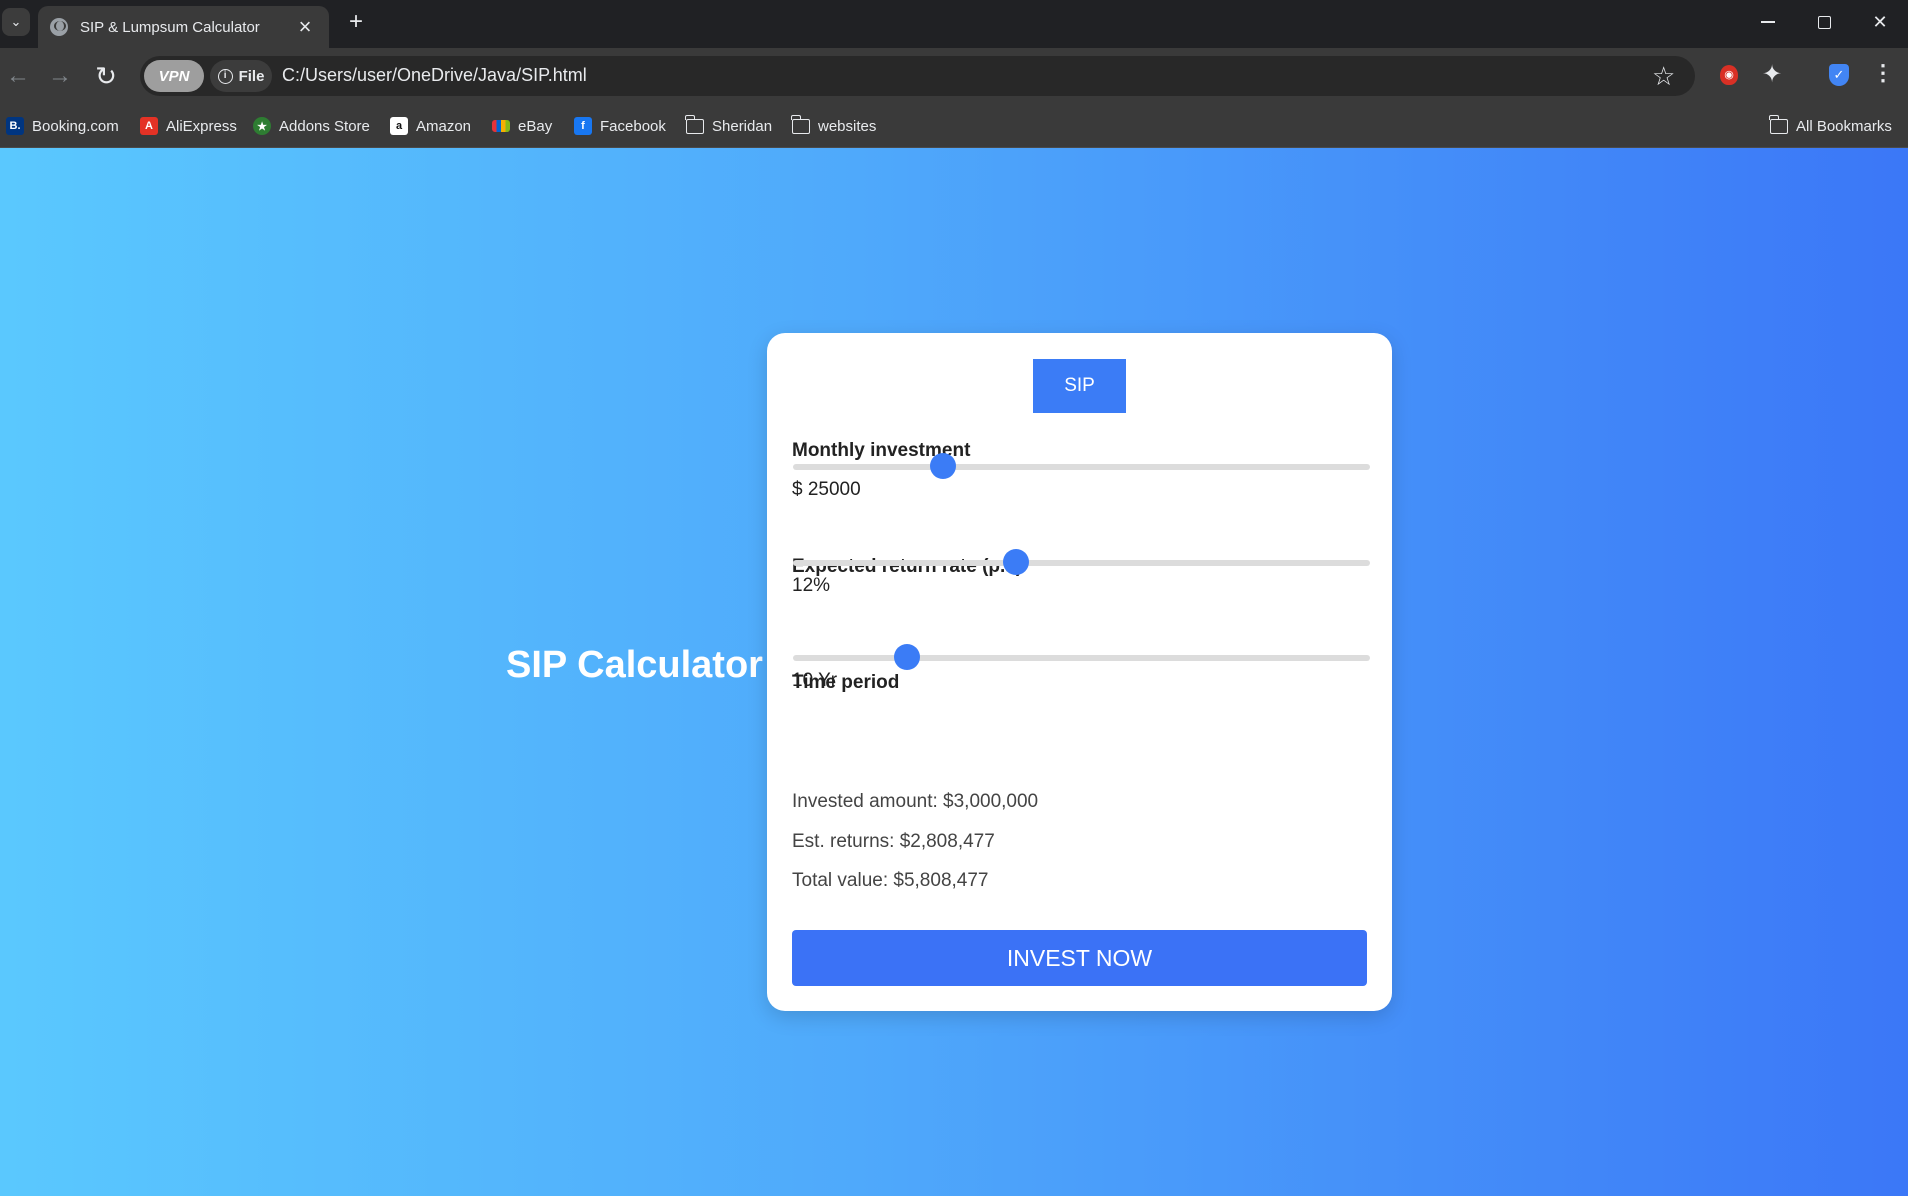 The height and width of the screenshot is (1196, 1908). I want to click on bookmark-addons-store: ★ Addons Store, so click(311, 126).